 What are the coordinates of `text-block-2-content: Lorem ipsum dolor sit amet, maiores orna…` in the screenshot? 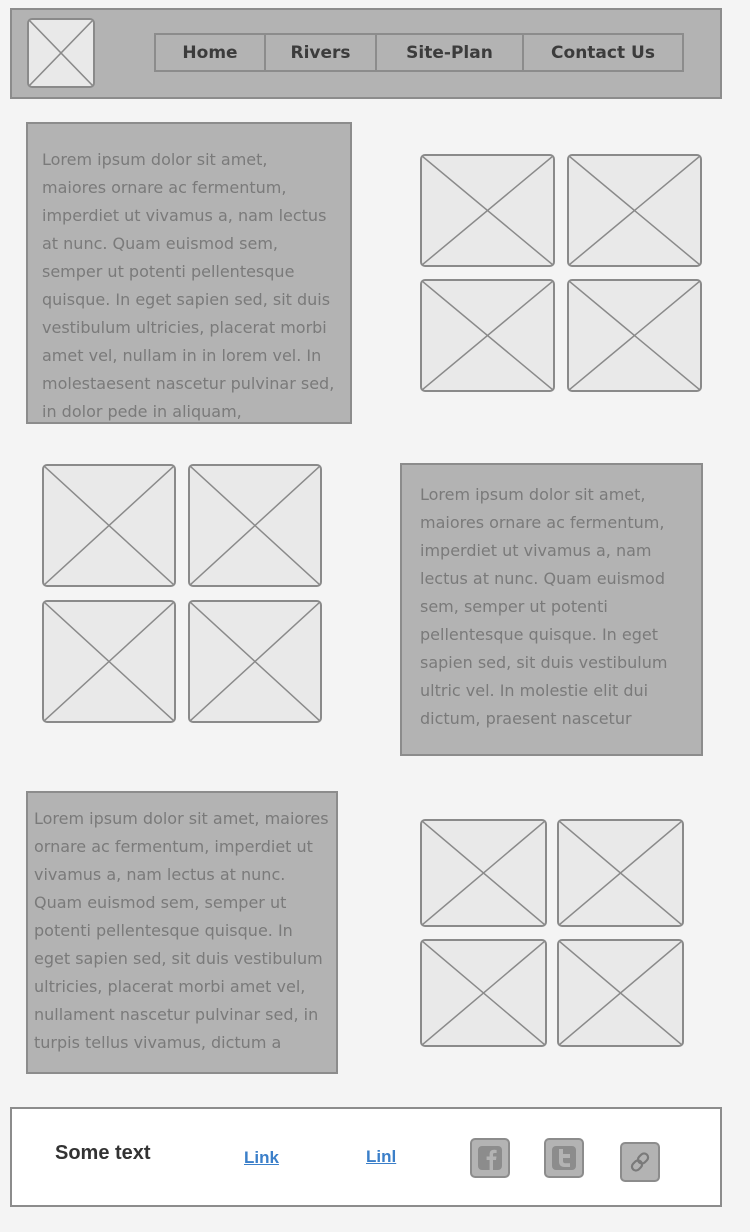 It's located at (544, 606).